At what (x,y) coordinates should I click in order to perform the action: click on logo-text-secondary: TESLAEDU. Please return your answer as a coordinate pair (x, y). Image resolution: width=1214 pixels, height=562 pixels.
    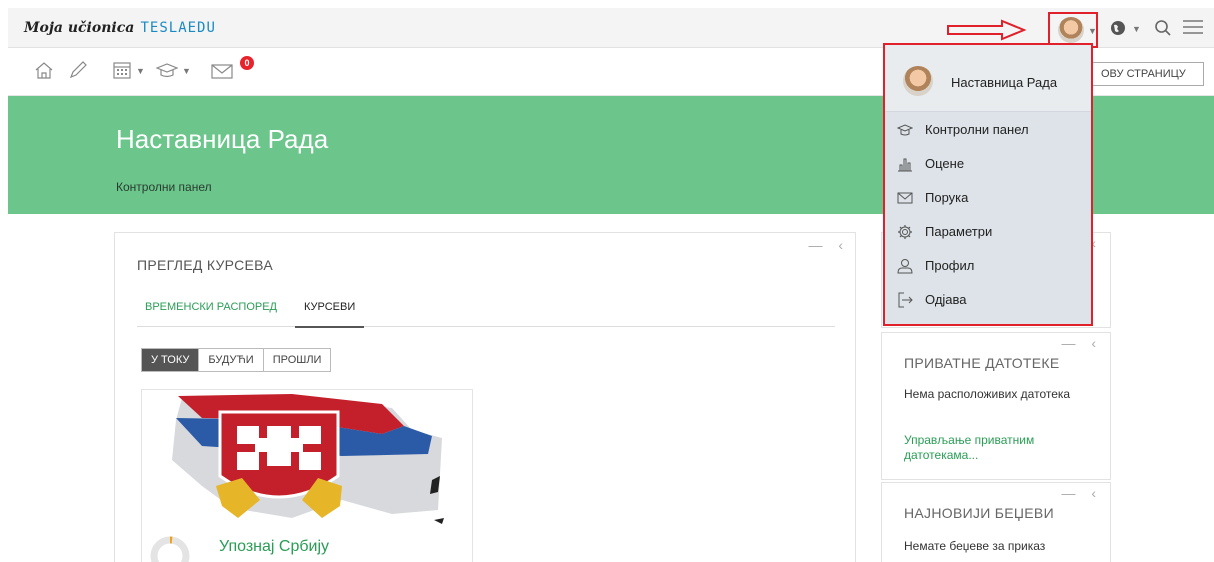
    Looking at the image, I should click on (178, 28).